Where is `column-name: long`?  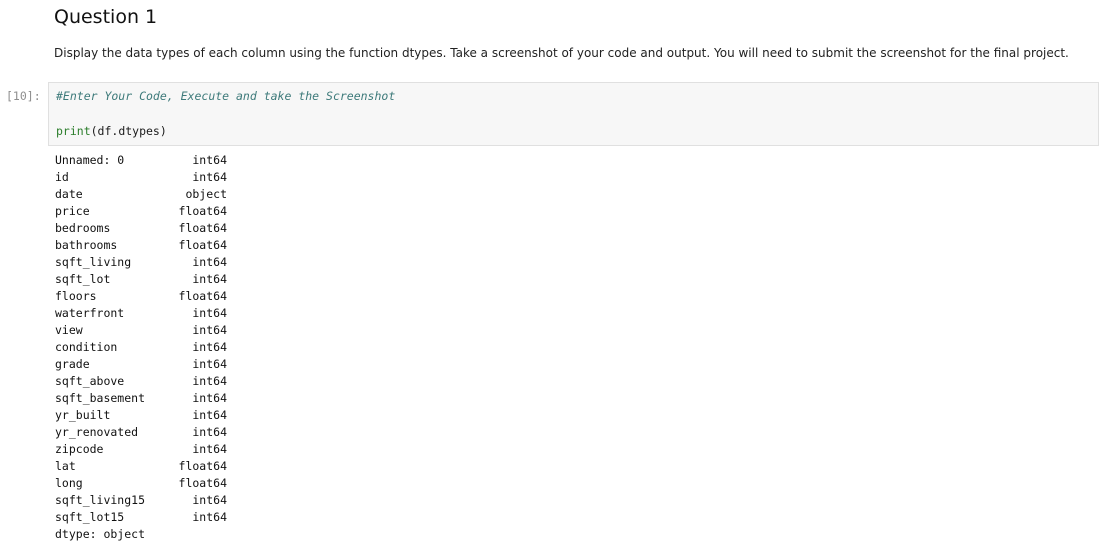 column-name: long is located at coordinates (69, 483).